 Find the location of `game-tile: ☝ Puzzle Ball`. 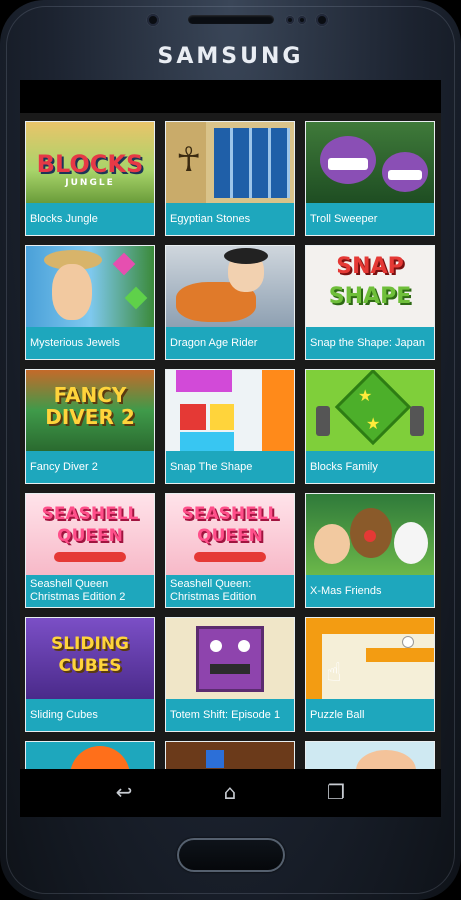

game-tile: ☝ Puzzle Ball is located at coordinates (370, 674).